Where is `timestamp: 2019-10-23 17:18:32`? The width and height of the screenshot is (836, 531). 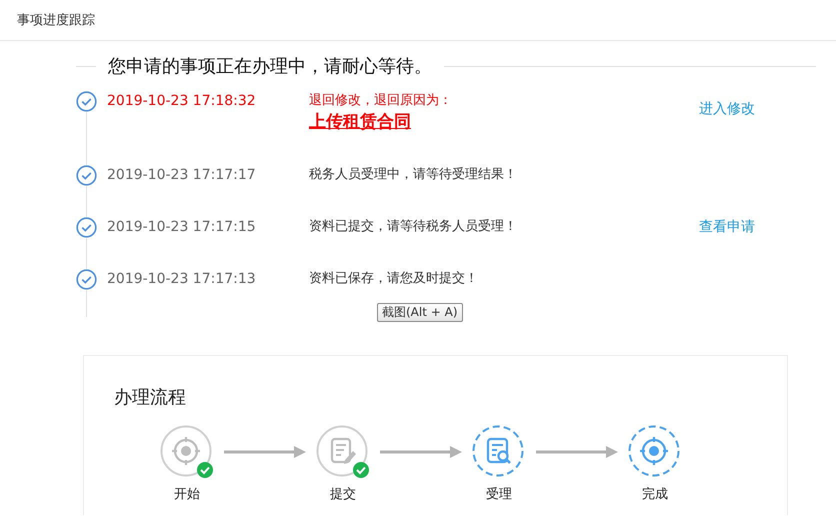
timestamp: 2019-10-23 17:18:32 is located at coordinates (181, 101).